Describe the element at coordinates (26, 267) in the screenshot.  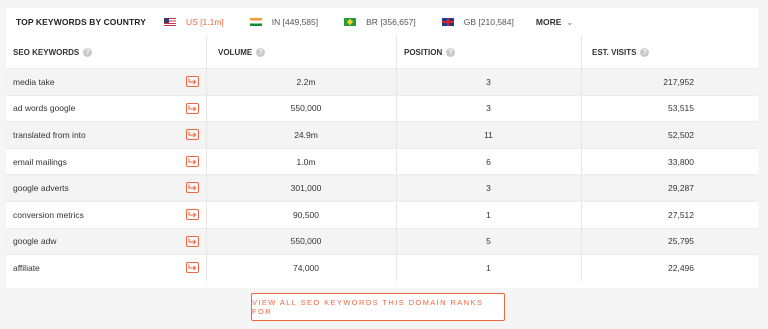
I see `keyword-cell: affiliate` at that location.